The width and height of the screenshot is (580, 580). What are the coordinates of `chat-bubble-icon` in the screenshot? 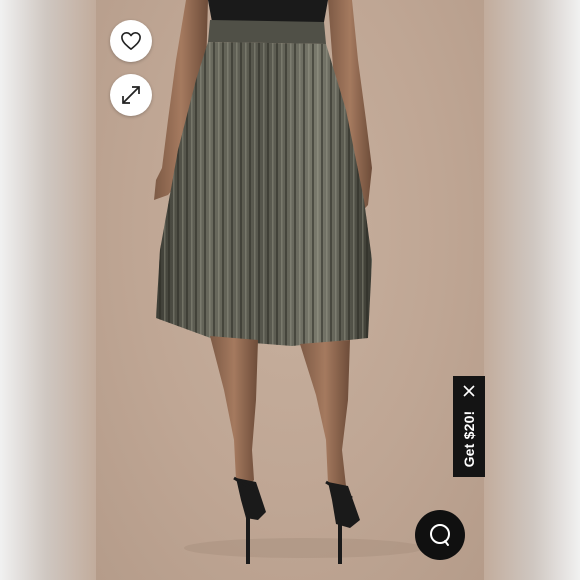 It's located at (440, 535).